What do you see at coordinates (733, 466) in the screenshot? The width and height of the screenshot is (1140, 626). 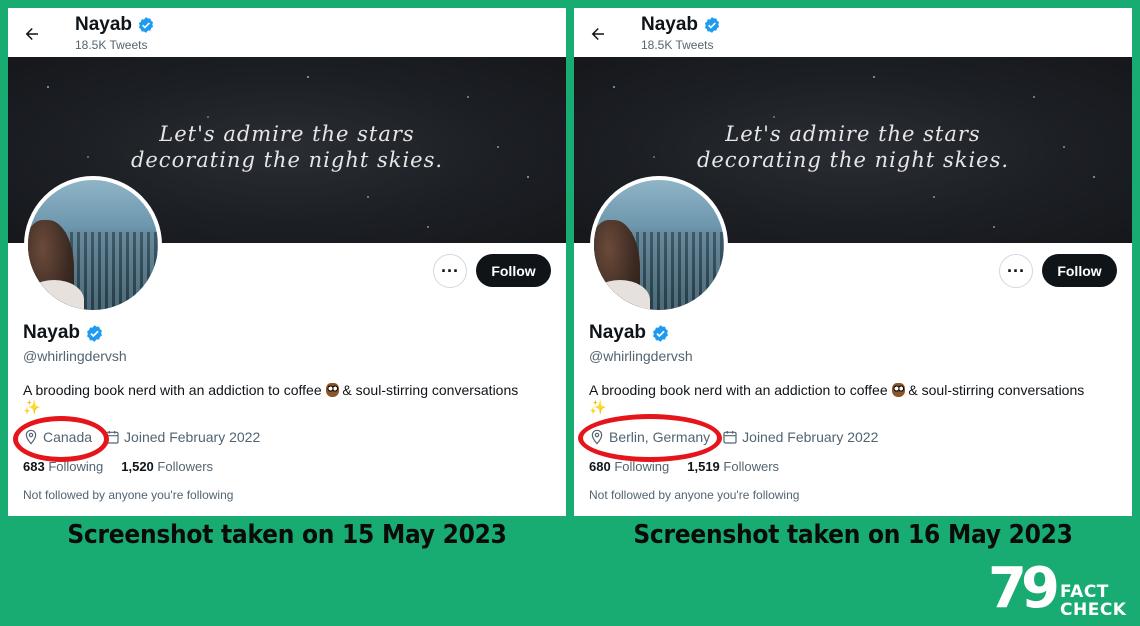 I see `followers-link: 1,519 Followers` at bounding box center [733, 466].